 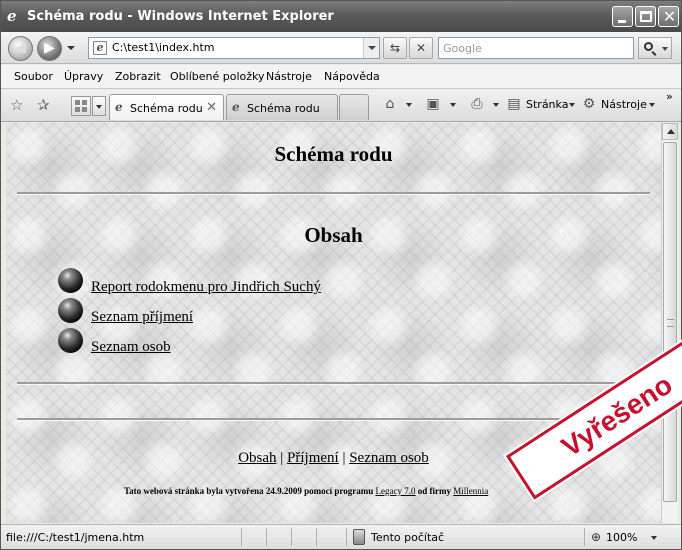 What do you see at coordinates (390, 104) in the screenshot?
I see `home-icon: ⌂` at bounding box center [390, 104].